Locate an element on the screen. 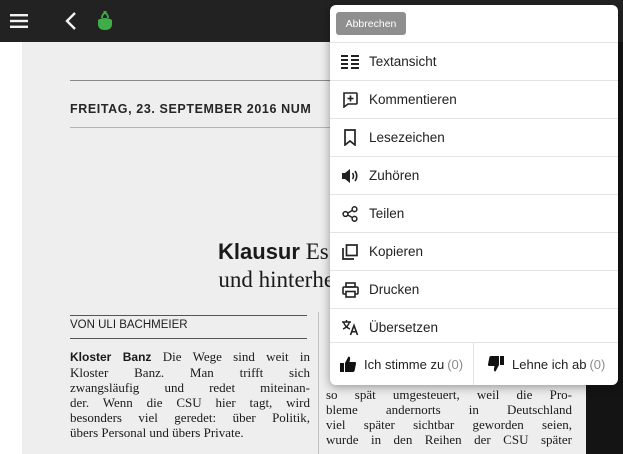 The height and width of the screenshot is (454, 623). menu-item-lesezeichen: Lesezeichen is located at coordinates (474, 137).